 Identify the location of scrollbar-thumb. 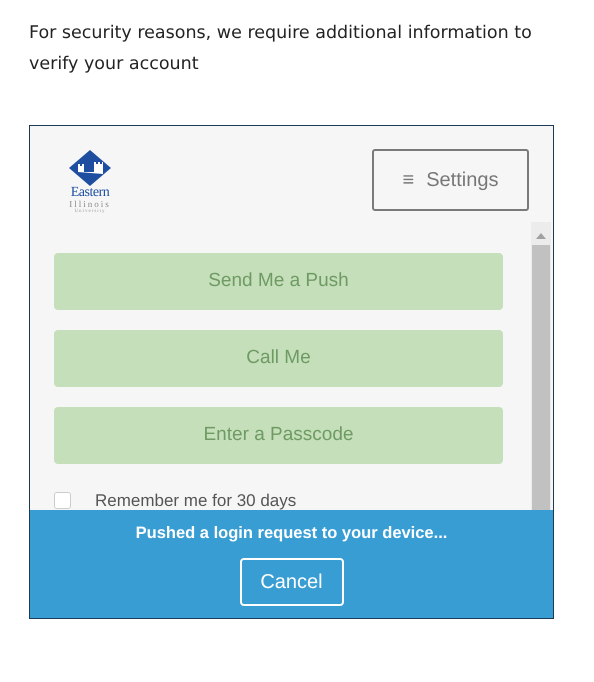
(541, 378).